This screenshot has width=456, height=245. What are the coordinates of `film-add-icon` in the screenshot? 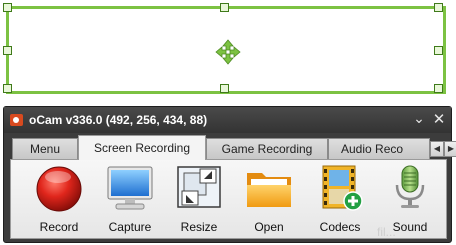 It's located at (342, 188).